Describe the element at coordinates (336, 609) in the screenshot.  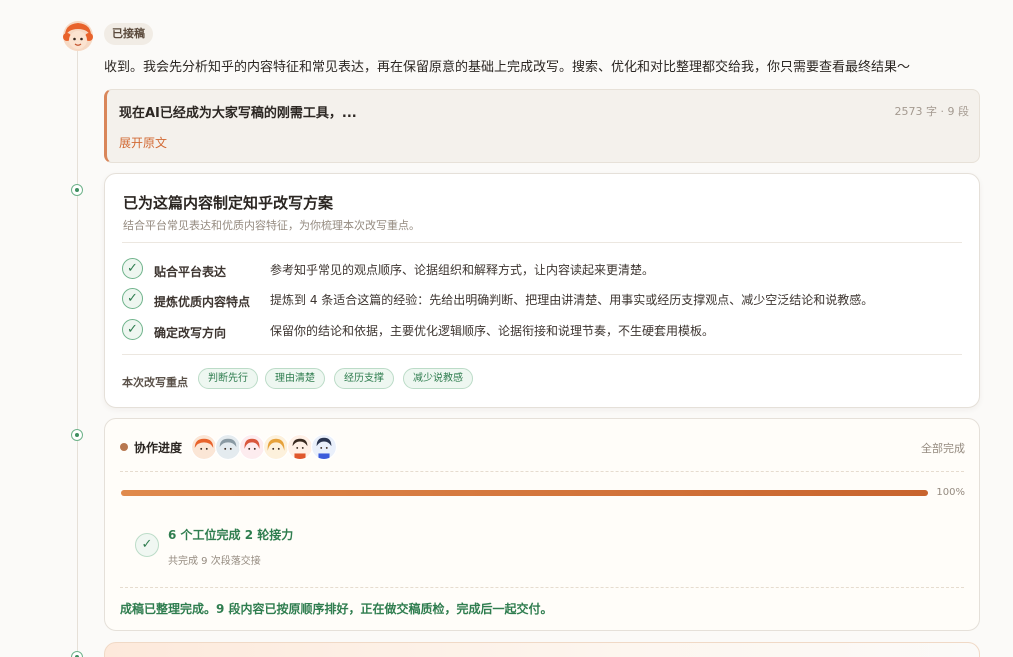
I see `final-status-text: 成稿已整理完成。9 段内容已按原顺序排好，正在做交稿质检，完成后一起交付。` at that location.